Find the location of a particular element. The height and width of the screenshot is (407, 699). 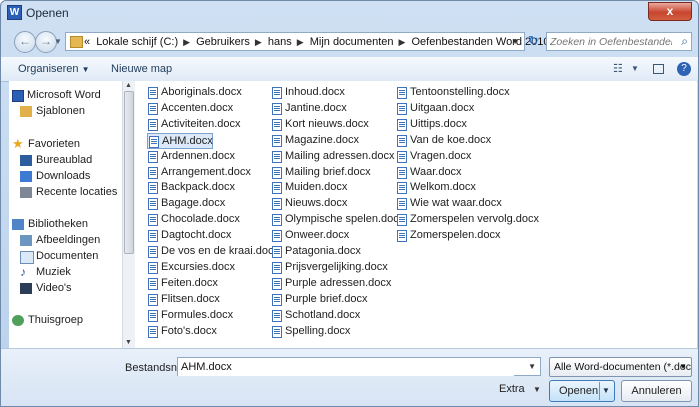

file-name: AHM.docx is located at coordinates (187, 140).